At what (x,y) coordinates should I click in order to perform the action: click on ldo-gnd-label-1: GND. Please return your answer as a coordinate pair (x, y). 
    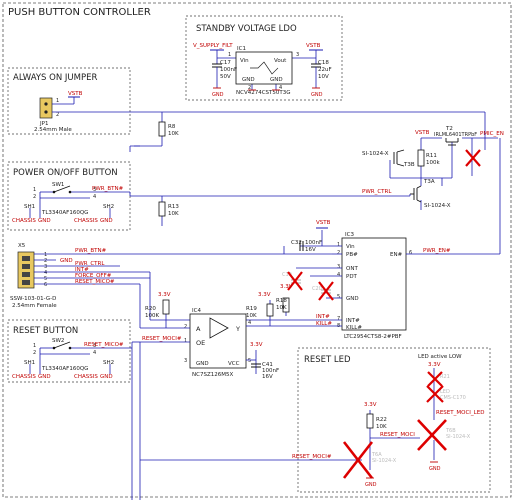
    Looking at the image, I should click on (218, 95).